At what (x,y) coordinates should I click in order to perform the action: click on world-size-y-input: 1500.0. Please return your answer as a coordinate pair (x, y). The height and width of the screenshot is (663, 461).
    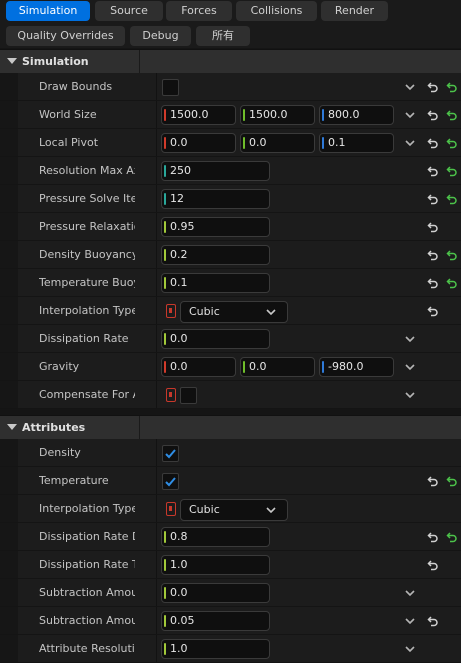
    Looking at the image, I should click on (277, 115).